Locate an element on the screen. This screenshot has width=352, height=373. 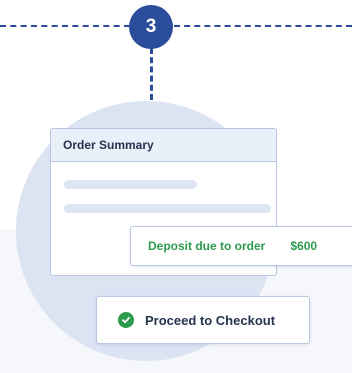
checkout-label: Proceed to Checkout is located at coordinates (210, 320).